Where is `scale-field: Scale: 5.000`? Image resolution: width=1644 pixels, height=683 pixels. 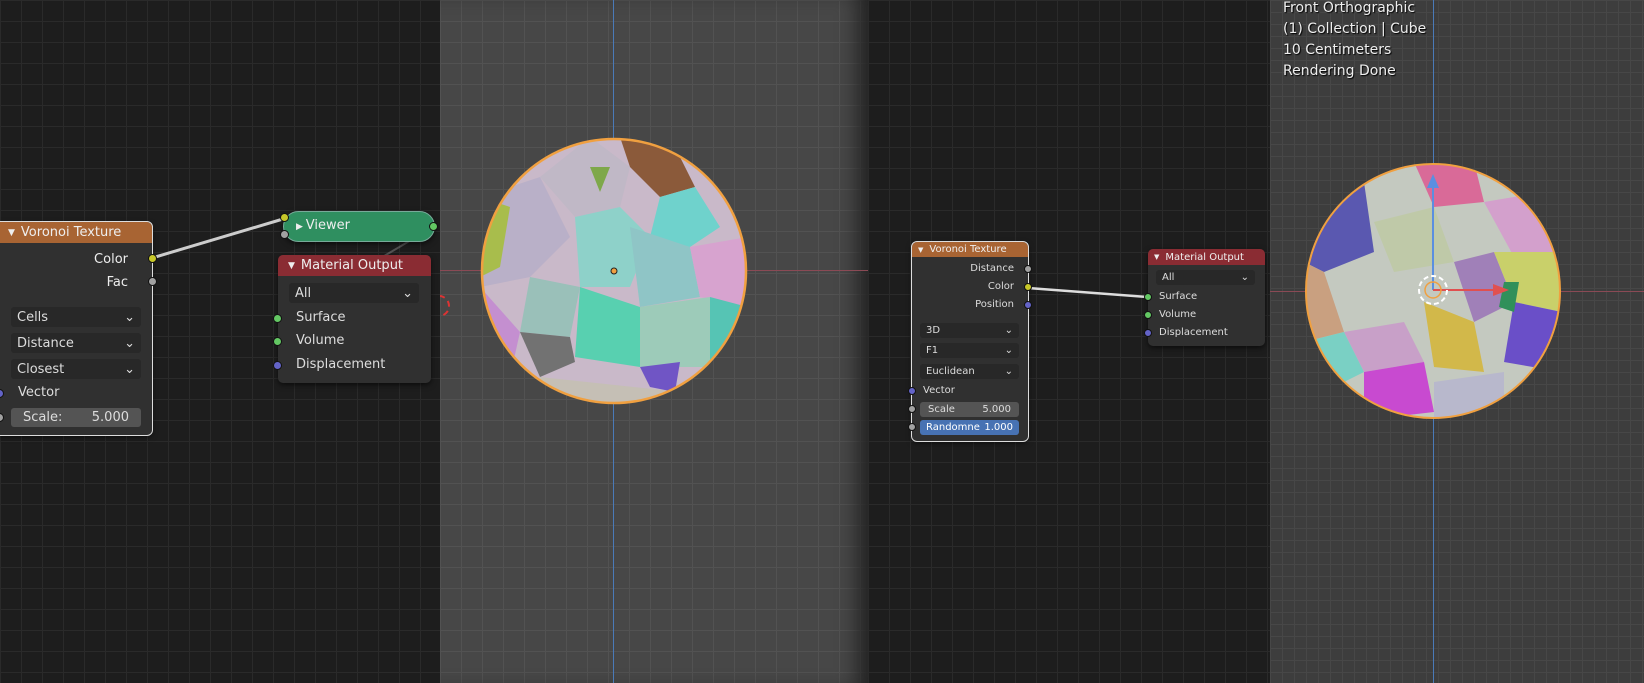
scale-field: Scale: 5.000 is located at coordinates (76, 417).